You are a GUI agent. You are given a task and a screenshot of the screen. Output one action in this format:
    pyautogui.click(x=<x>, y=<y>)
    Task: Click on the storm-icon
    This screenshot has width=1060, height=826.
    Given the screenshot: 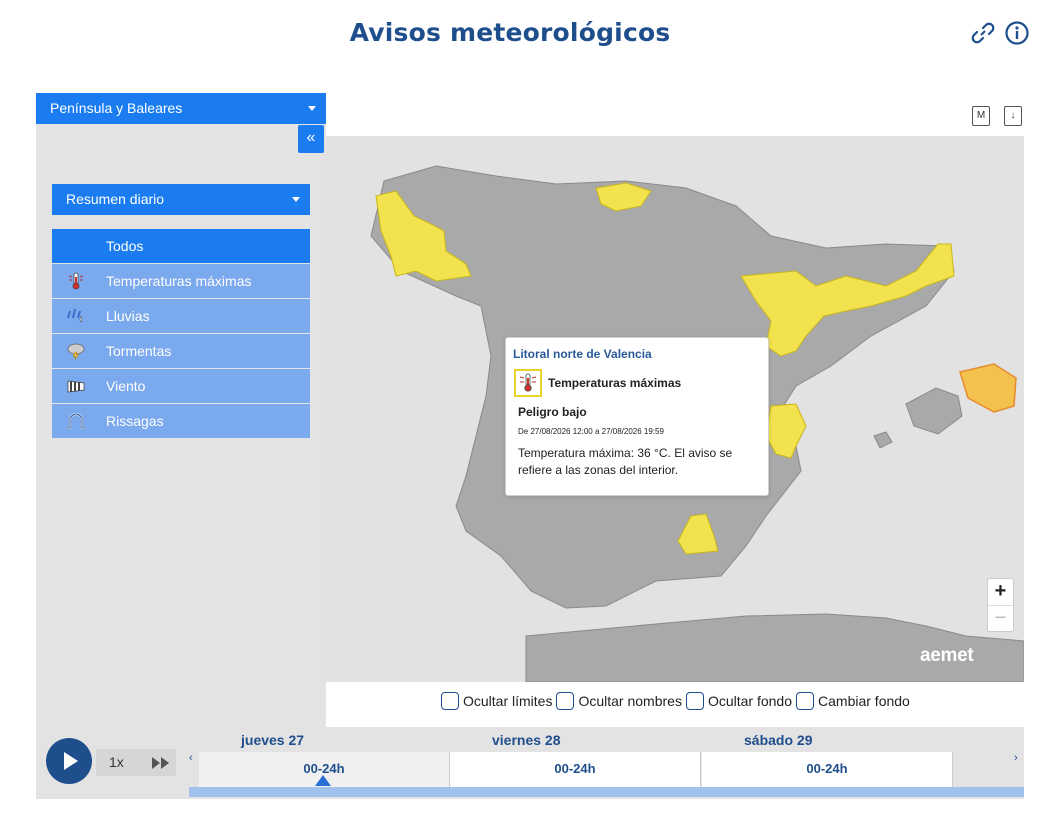 What is the action you would take?
    pyautogui.click(x=76, y=351)
    